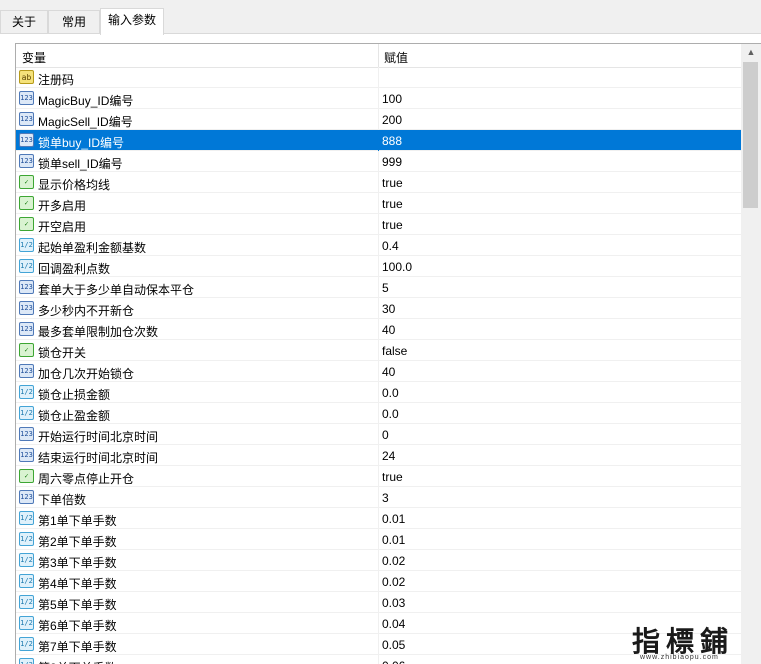 This screenshot has height=664, width=761. Describe the element at coordinates (77, 647) in the screenshot. I see `parameter-name: 第7单下单手数` at that location.